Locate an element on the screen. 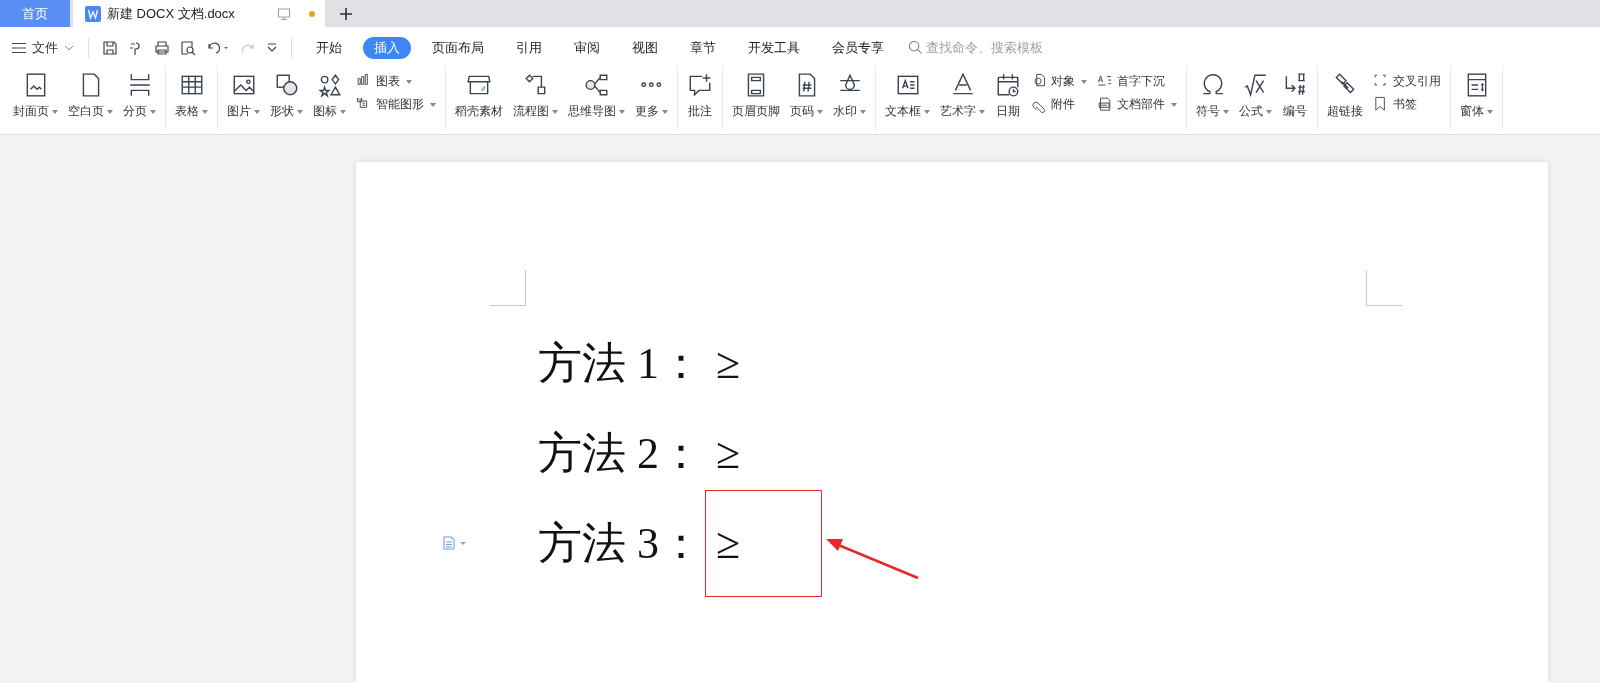  ribbon-button: 文本框 is located at coordinates (907, 96).